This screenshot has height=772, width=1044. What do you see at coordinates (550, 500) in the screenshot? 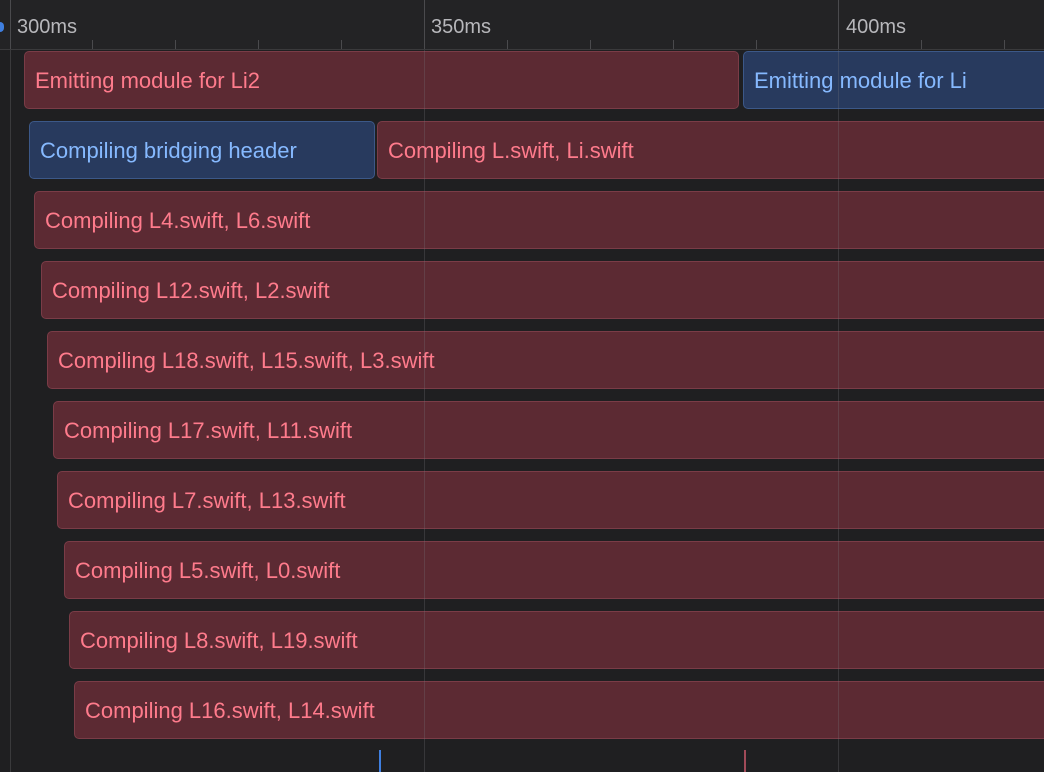
I see `task-bar-compile: Compiling L7.swift, L13.swift` at bounding box center [550, 500].